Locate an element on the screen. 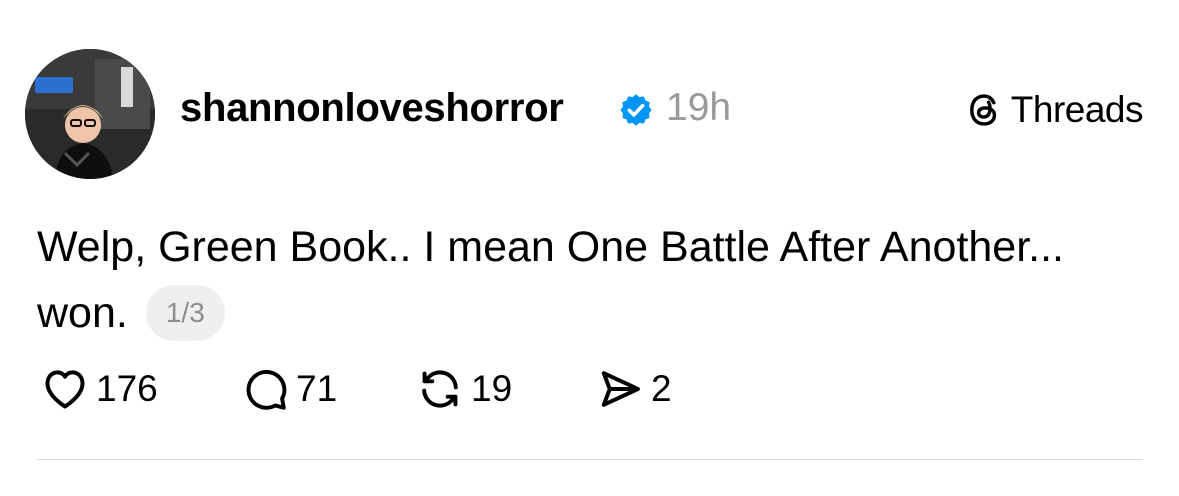 Image resolution: width=1179 pixels, height=496 pixels. repost-arrows-icon is located at coordinates (440, 389).